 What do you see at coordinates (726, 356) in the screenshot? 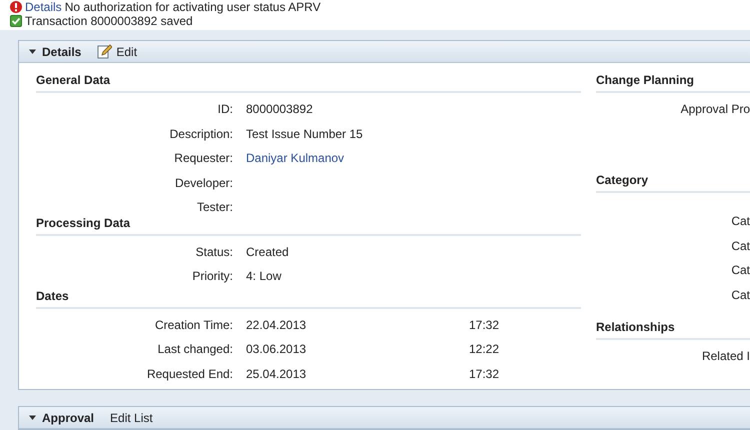
I see `field-label: Related I` at bounding box center [726, 356].